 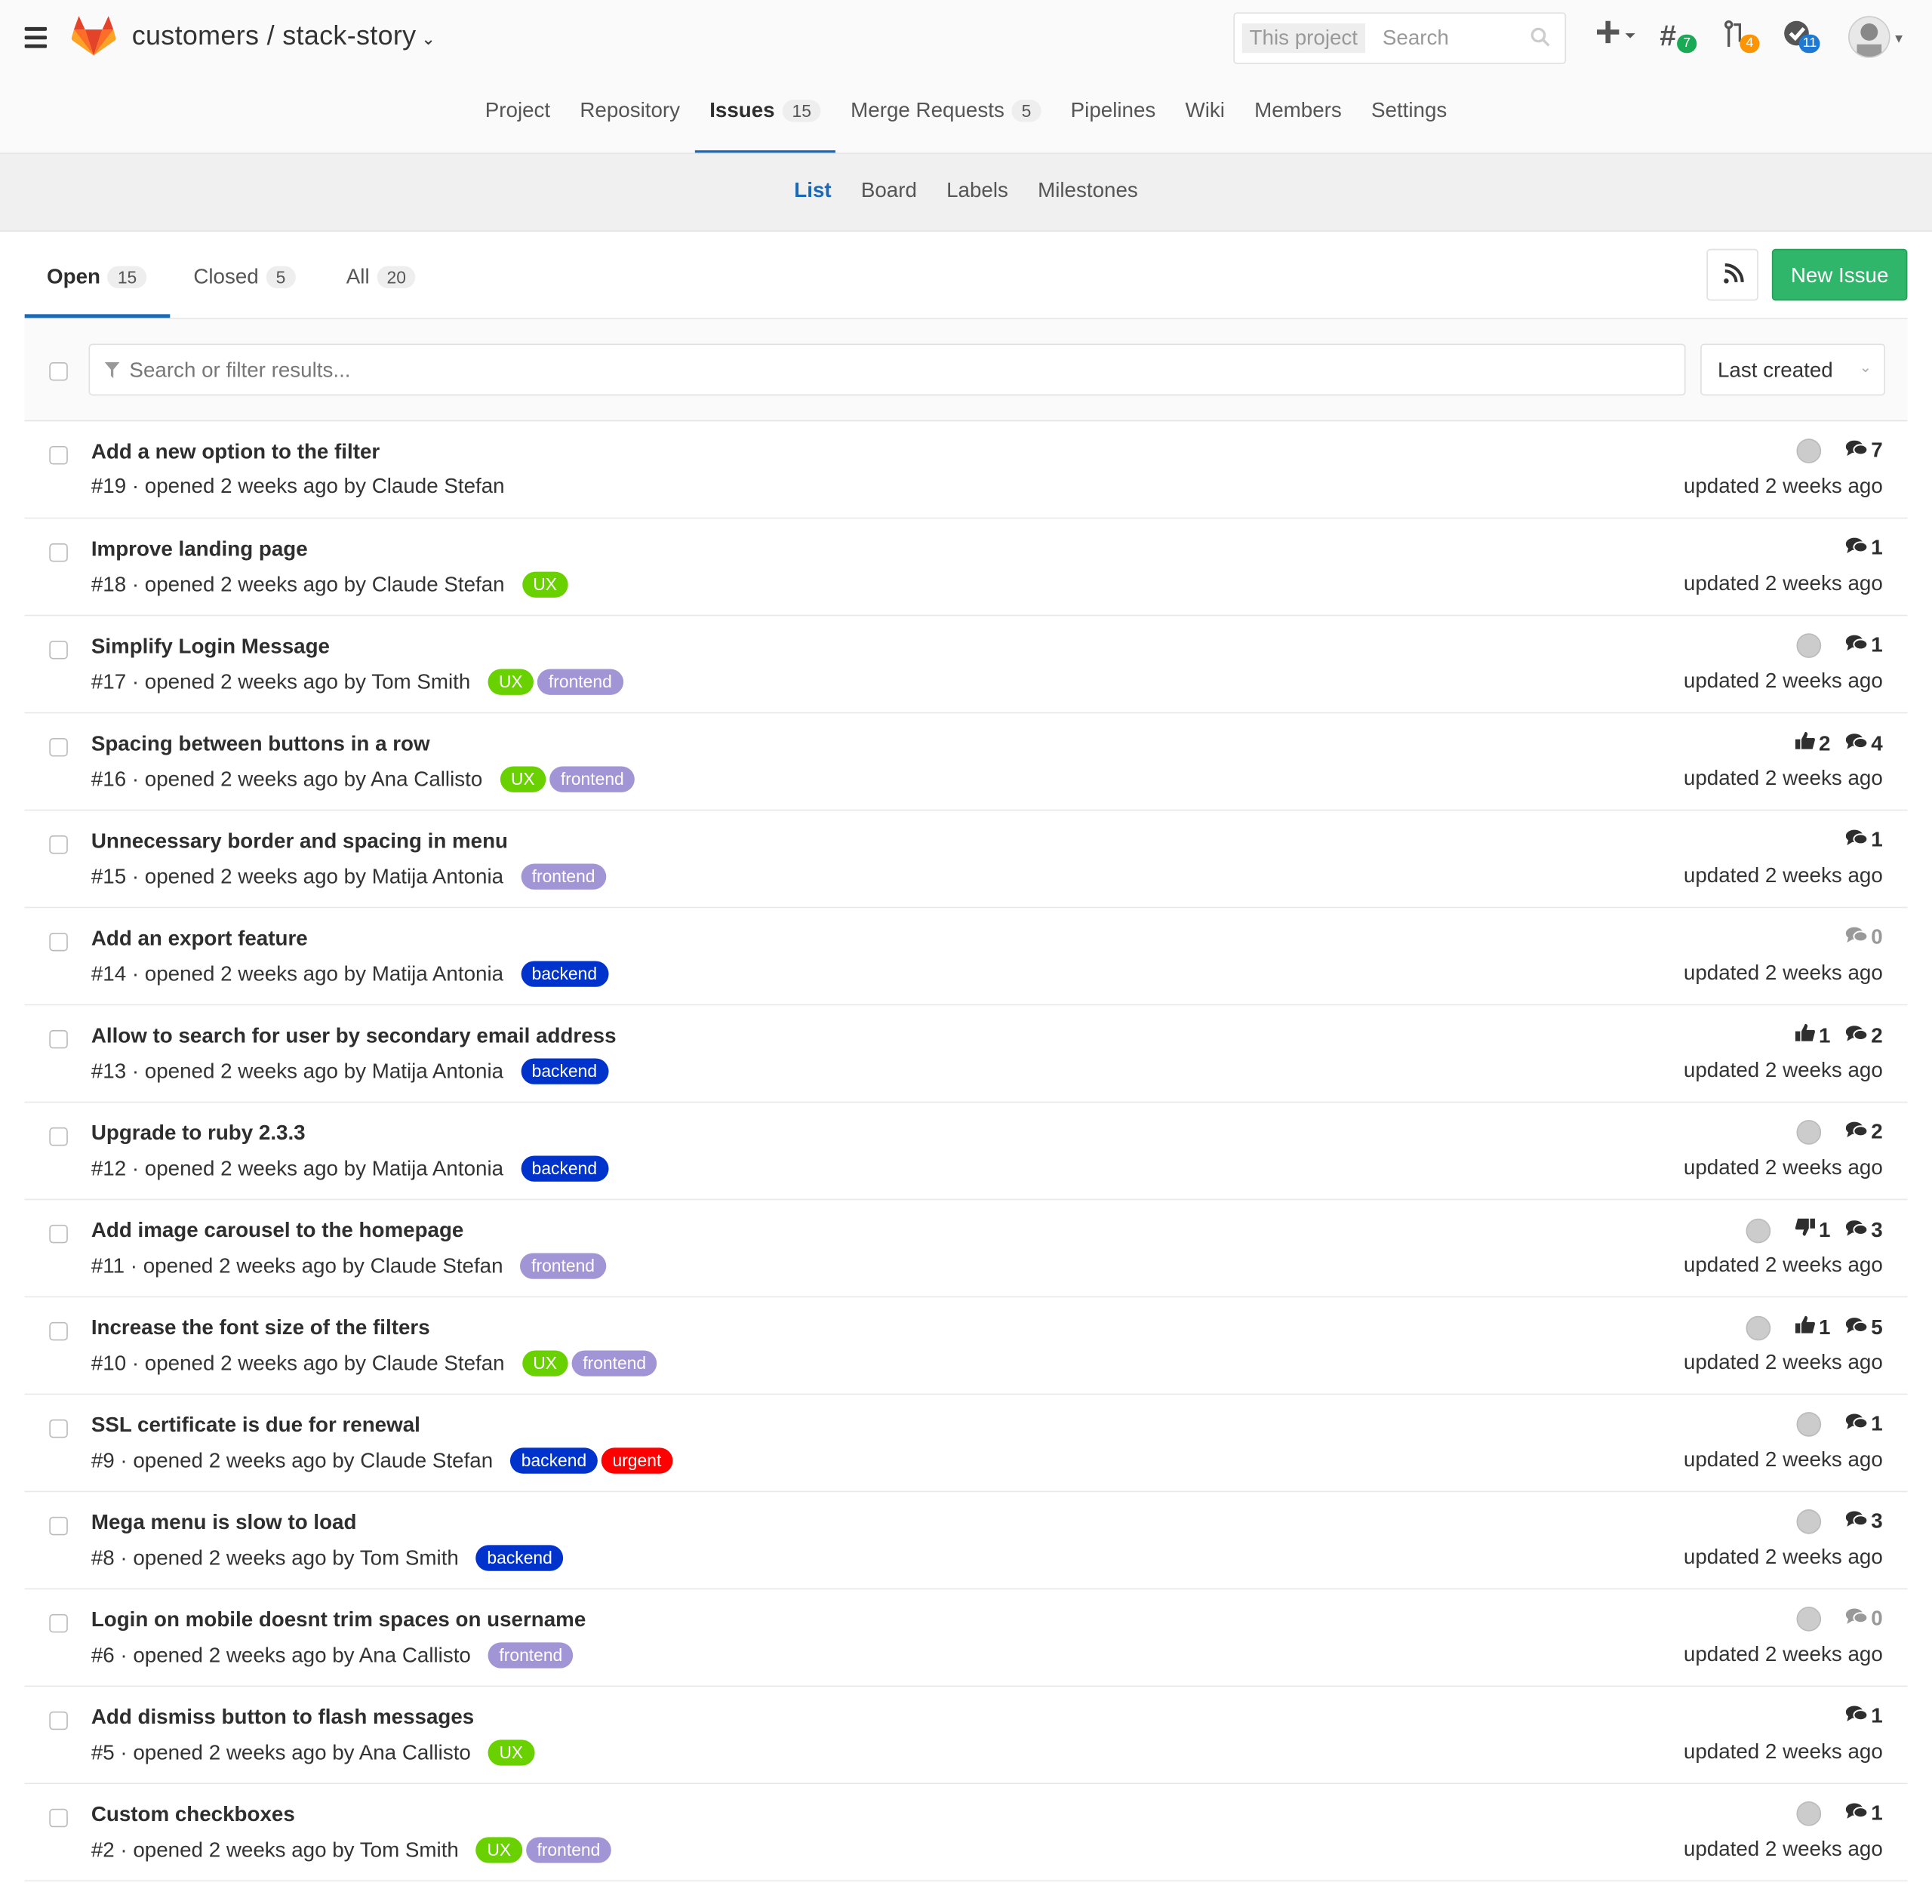 I want to click on issue-title-link: Custom checkboxes, so click(x=193, y=1815).